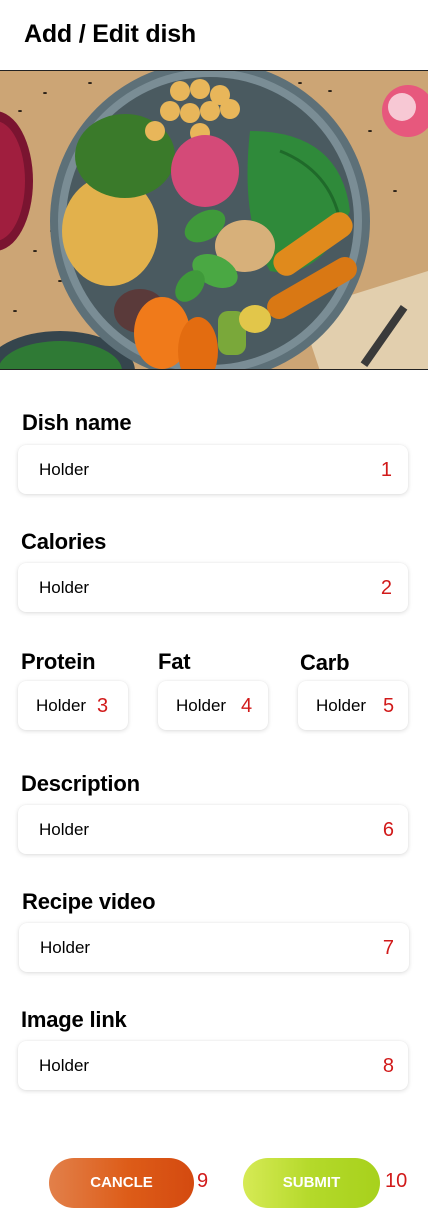 This screenshot has width=428, height=1227. Describe the element at coordinates (89, 901) in the screenshot. I see `recipe-video-label: Recipe video` at that location.